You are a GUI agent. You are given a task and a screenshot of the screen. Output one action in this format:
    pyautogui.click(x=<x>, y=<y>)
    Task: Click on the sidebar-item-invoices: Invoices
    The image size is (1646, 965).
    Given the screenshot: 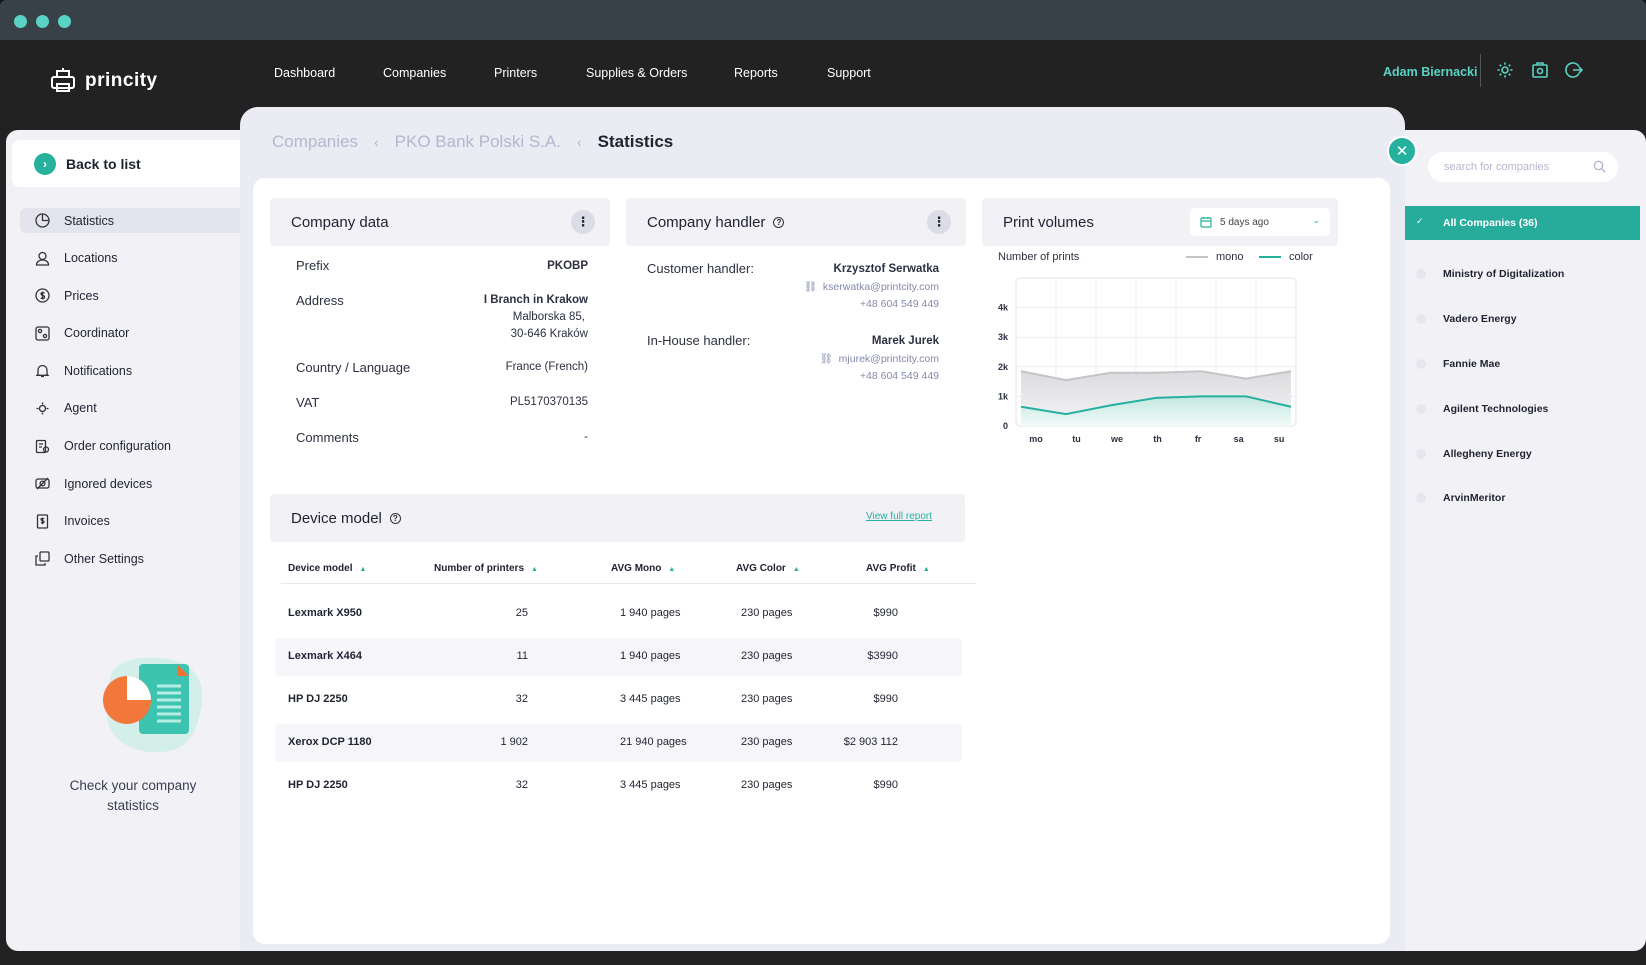 What is the action you would take?
    pyautogui.click(x=138, y=521)
    